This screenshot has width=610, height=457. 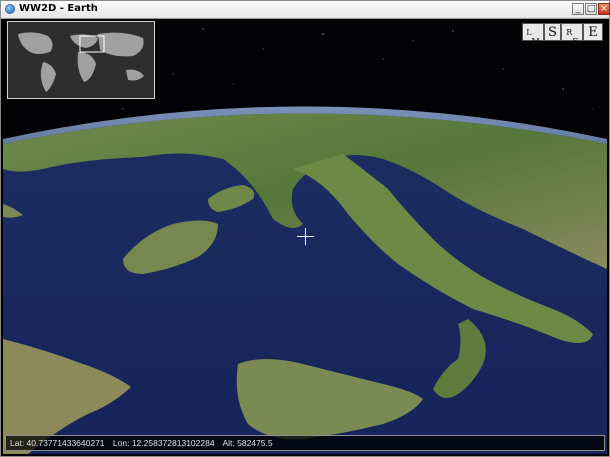 What do you see at coordinates (572, 34) in the screenshot?
I see `rf-button: RF` at bounding box center [572, 34].